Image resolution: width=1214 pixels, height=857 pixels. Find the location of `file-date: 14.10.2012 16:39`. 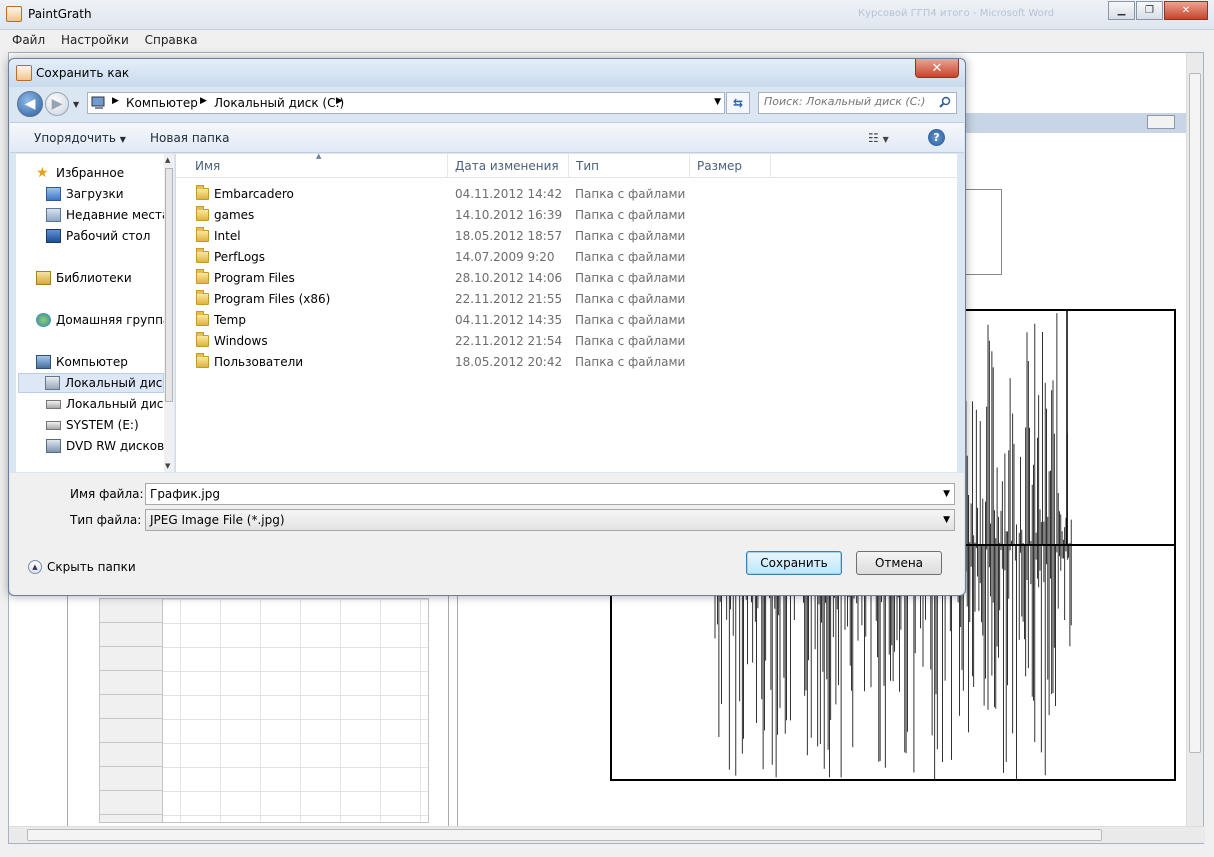

file-date: 14.10.2012 16:39 is located at coordinates (509, 215).